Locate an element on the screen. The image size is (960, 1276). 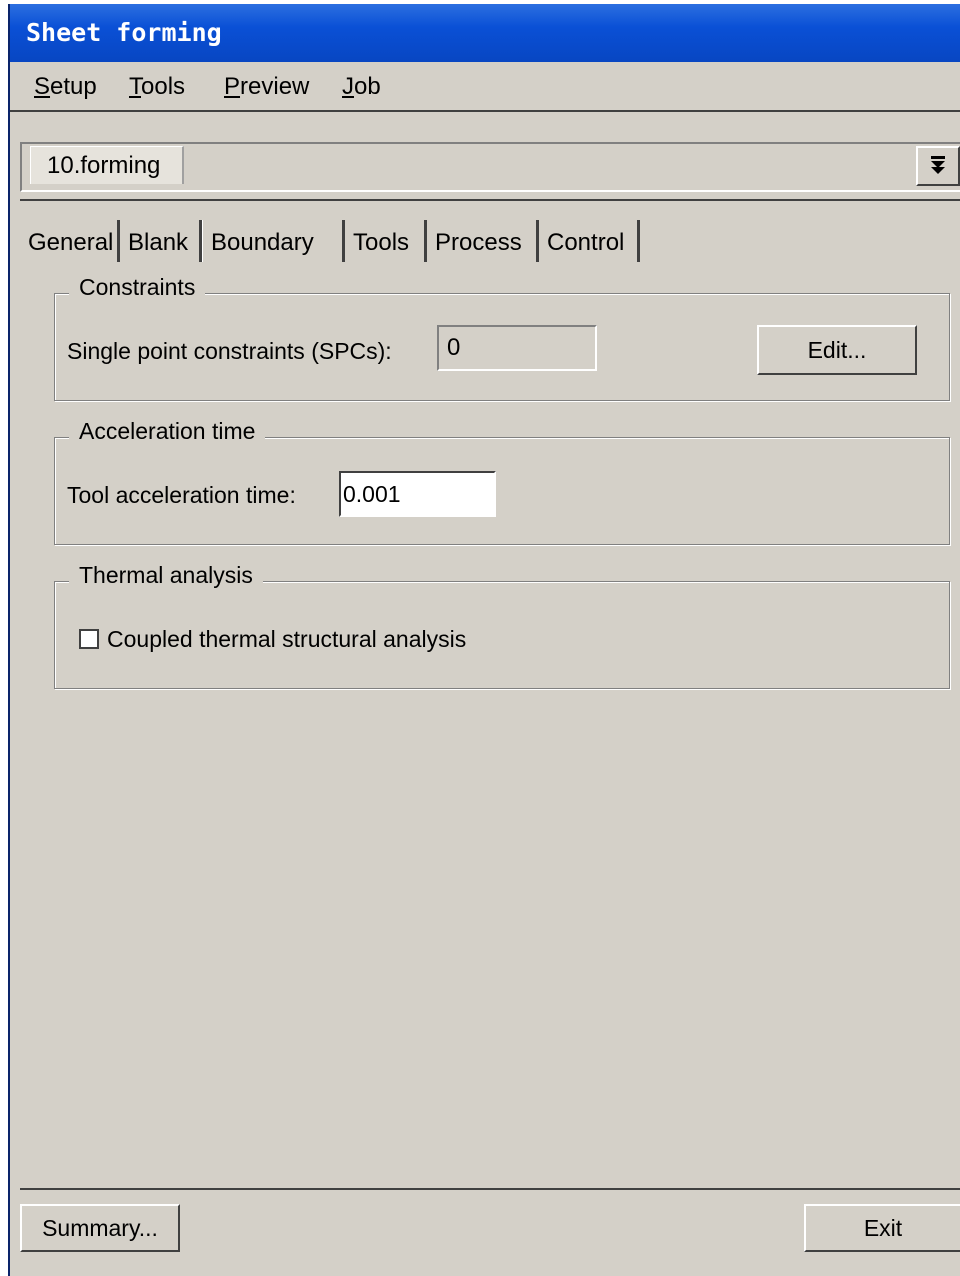
footer-divider is located at coordinates (490, 1189).